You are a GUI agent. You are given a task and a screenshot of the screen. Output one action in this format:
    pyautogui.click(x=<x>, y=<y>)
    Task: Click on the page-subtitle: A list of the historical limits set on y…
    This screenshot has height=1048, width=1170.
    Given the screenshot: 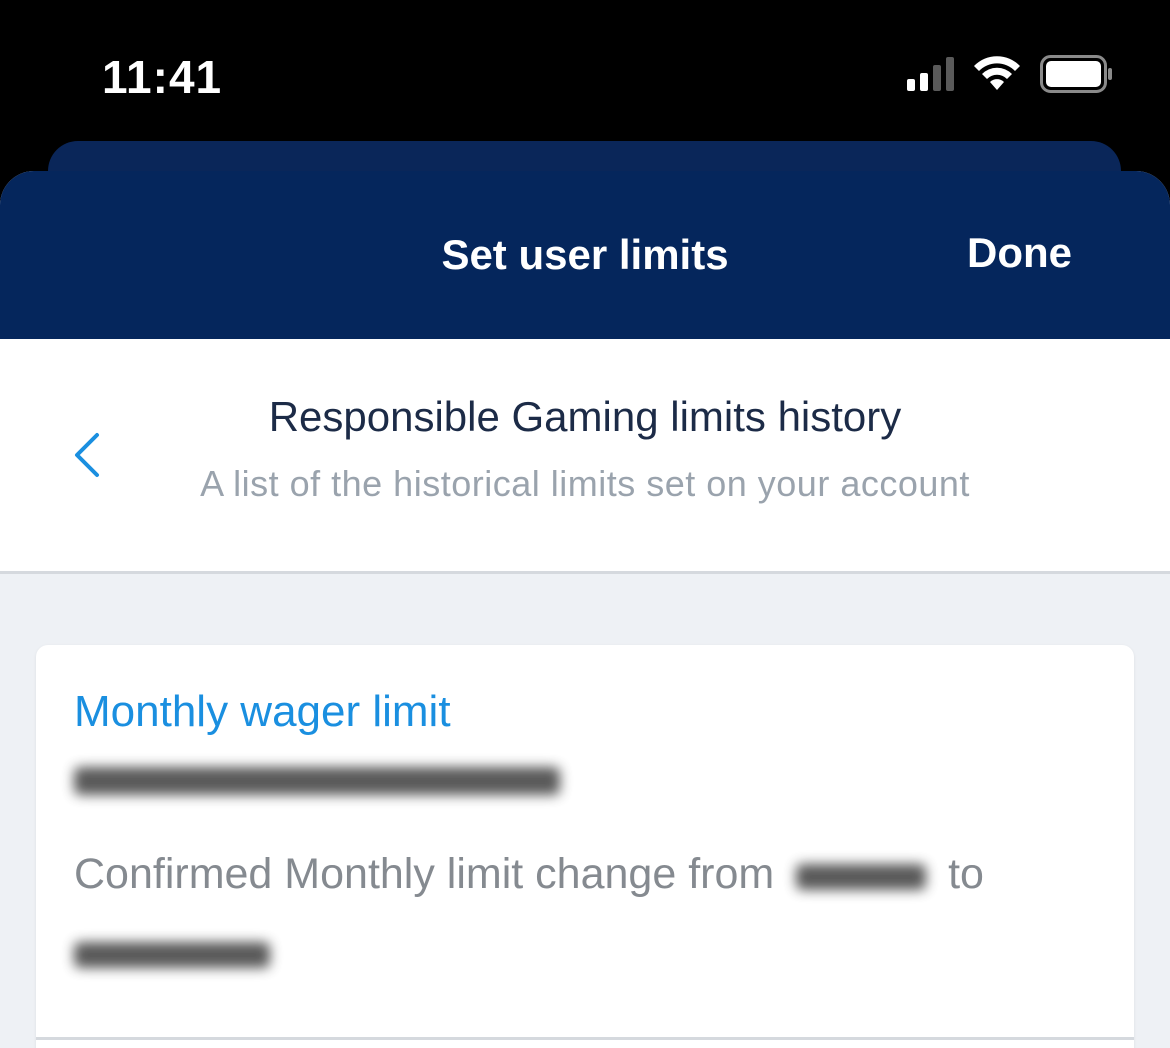 What is the action you would take?
    pyautogui.click(x=585, y=483)
    